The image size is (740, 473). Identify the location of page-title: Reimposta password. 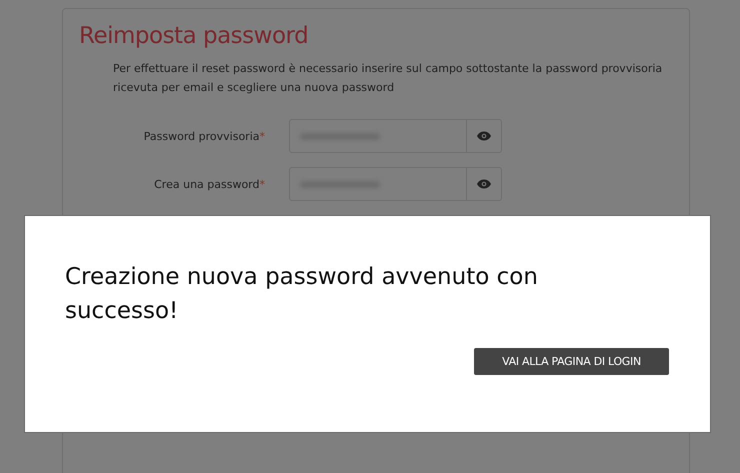
(194, 36).